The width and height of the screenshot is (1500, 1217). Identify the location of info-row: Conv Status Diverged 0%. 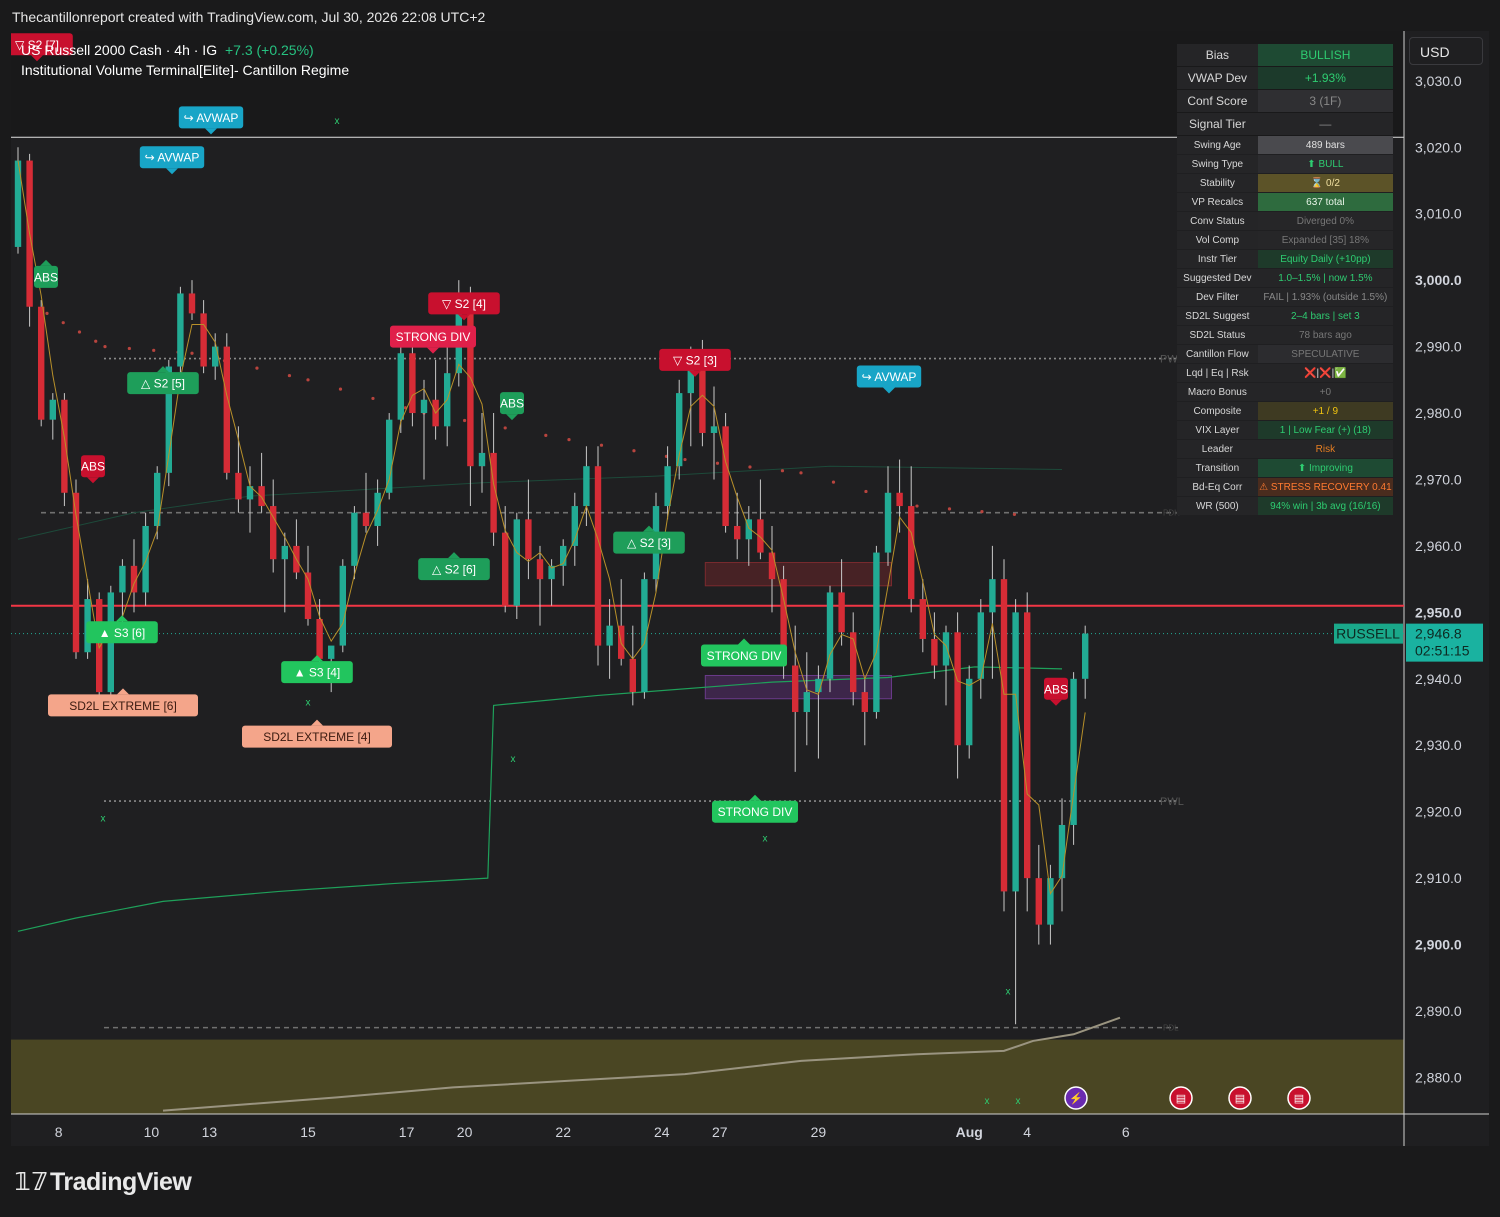
(1285, 221).